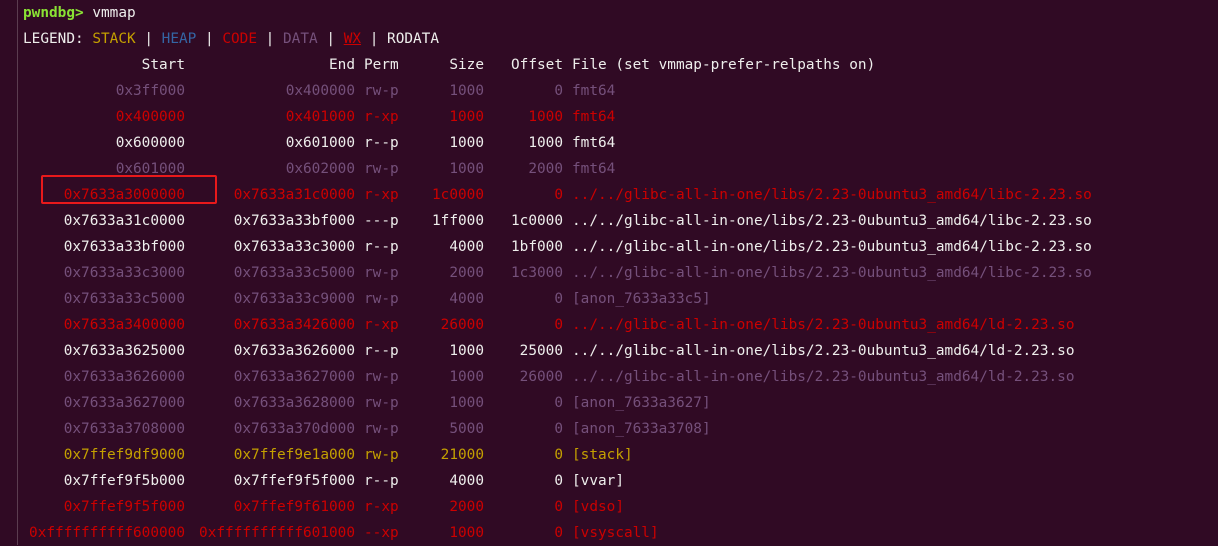  I want to click on table-row: 0x600000 0x601000 r--p 1000 1000 fmt64, so click(620, 143).